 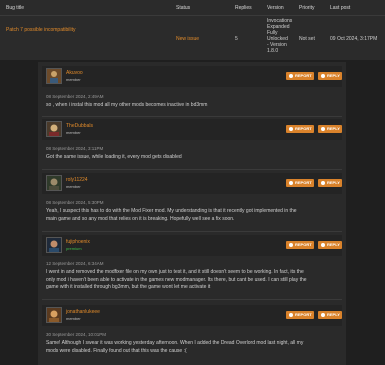 What do you see at coordinates (75, 96) in the screenshot?
I see `comment-date: 08 September 2024, 2:49AM` at bounding box center [75, 96].